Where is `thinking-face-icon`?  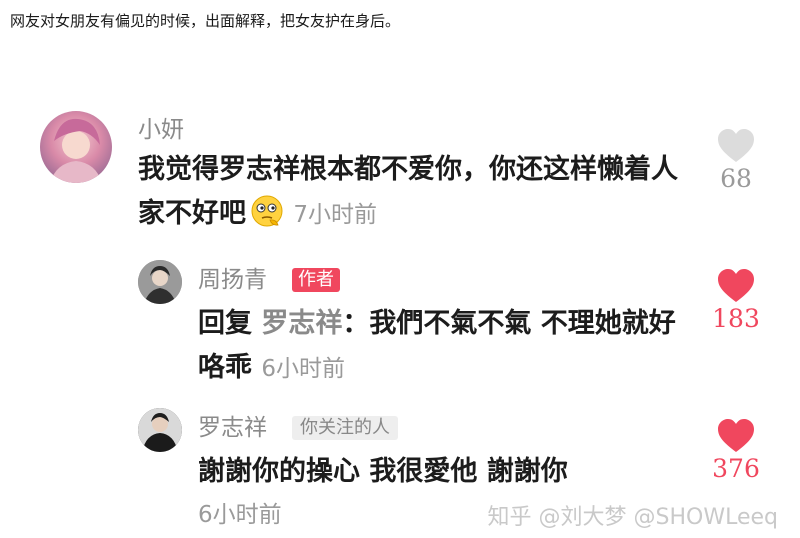 thinking-face-icon is located at coordinates (267, 211).